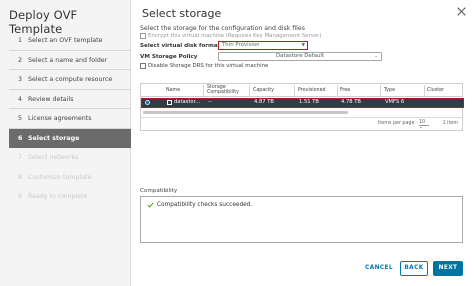 The height and width of the screenshot is (286, 474). What do you see at coordinates (65, 40) in the screenshot?
I see `step-label: Select an OVF template` at bounding box center [65, 40].